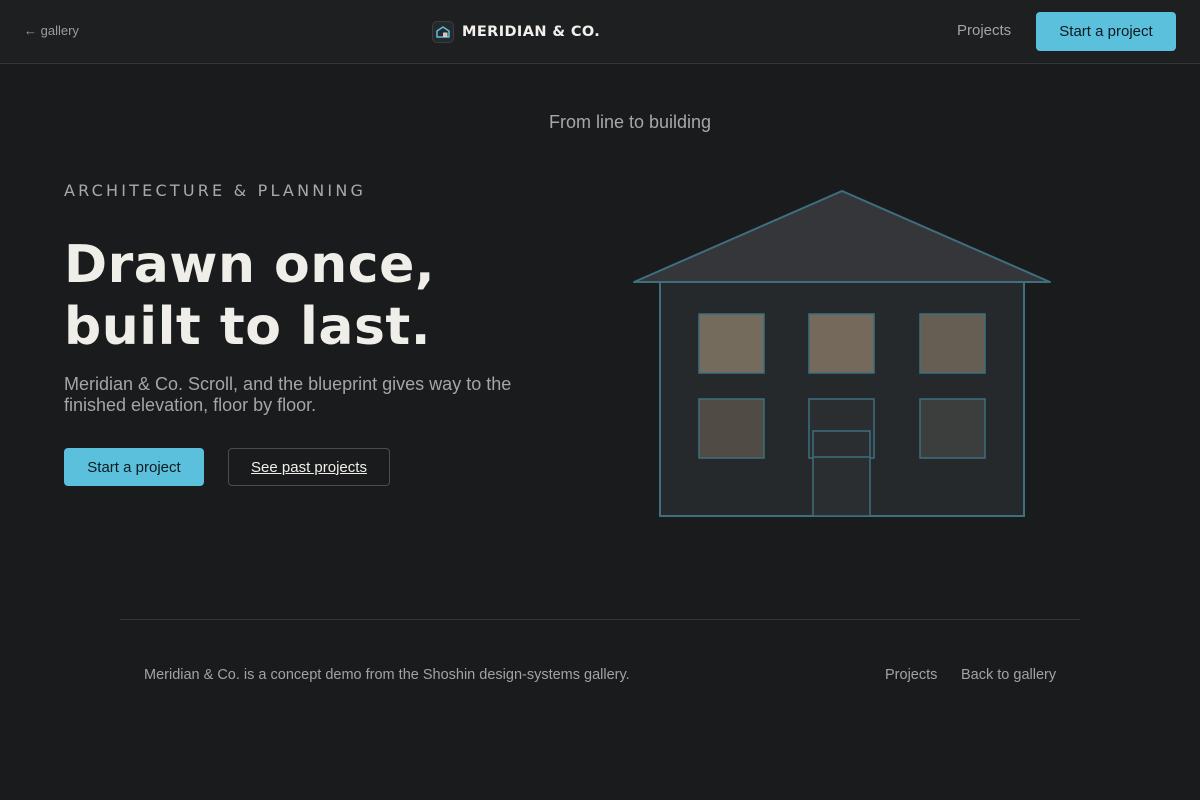 This screenshot has height=800, width=1200. Describe the element at coordinates (841, 343) in the screenshot. I see `window-upper-middle` at that location.